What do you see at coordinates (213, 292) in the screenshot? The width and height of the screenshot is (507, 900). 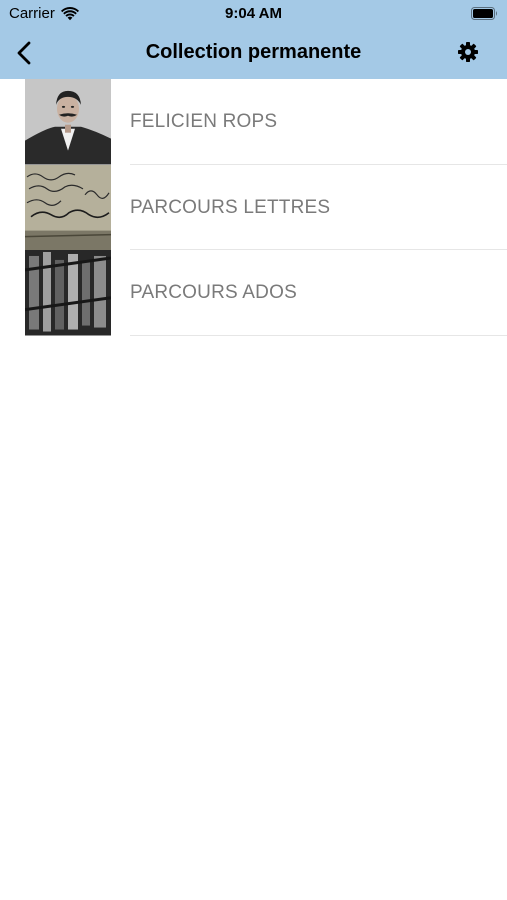 I see `list-item-label: PARCOURS ADOS` at bounding box center [213, 292].